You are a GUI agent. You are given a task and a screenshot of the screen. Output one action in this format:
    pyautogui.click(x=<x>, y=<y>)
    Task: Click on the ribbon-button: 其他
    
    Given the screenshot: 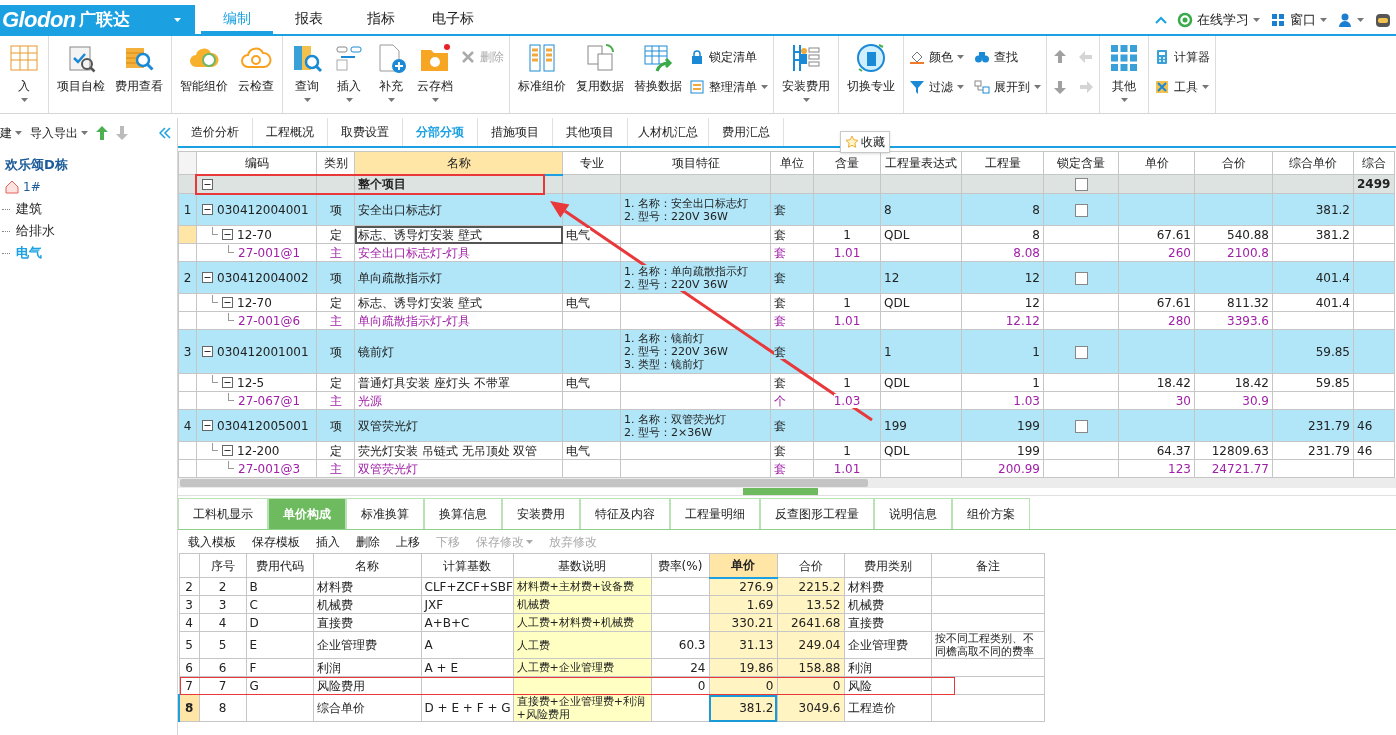 What is the action you would take?
    pyautogui.click(x=1124, y=72)
    